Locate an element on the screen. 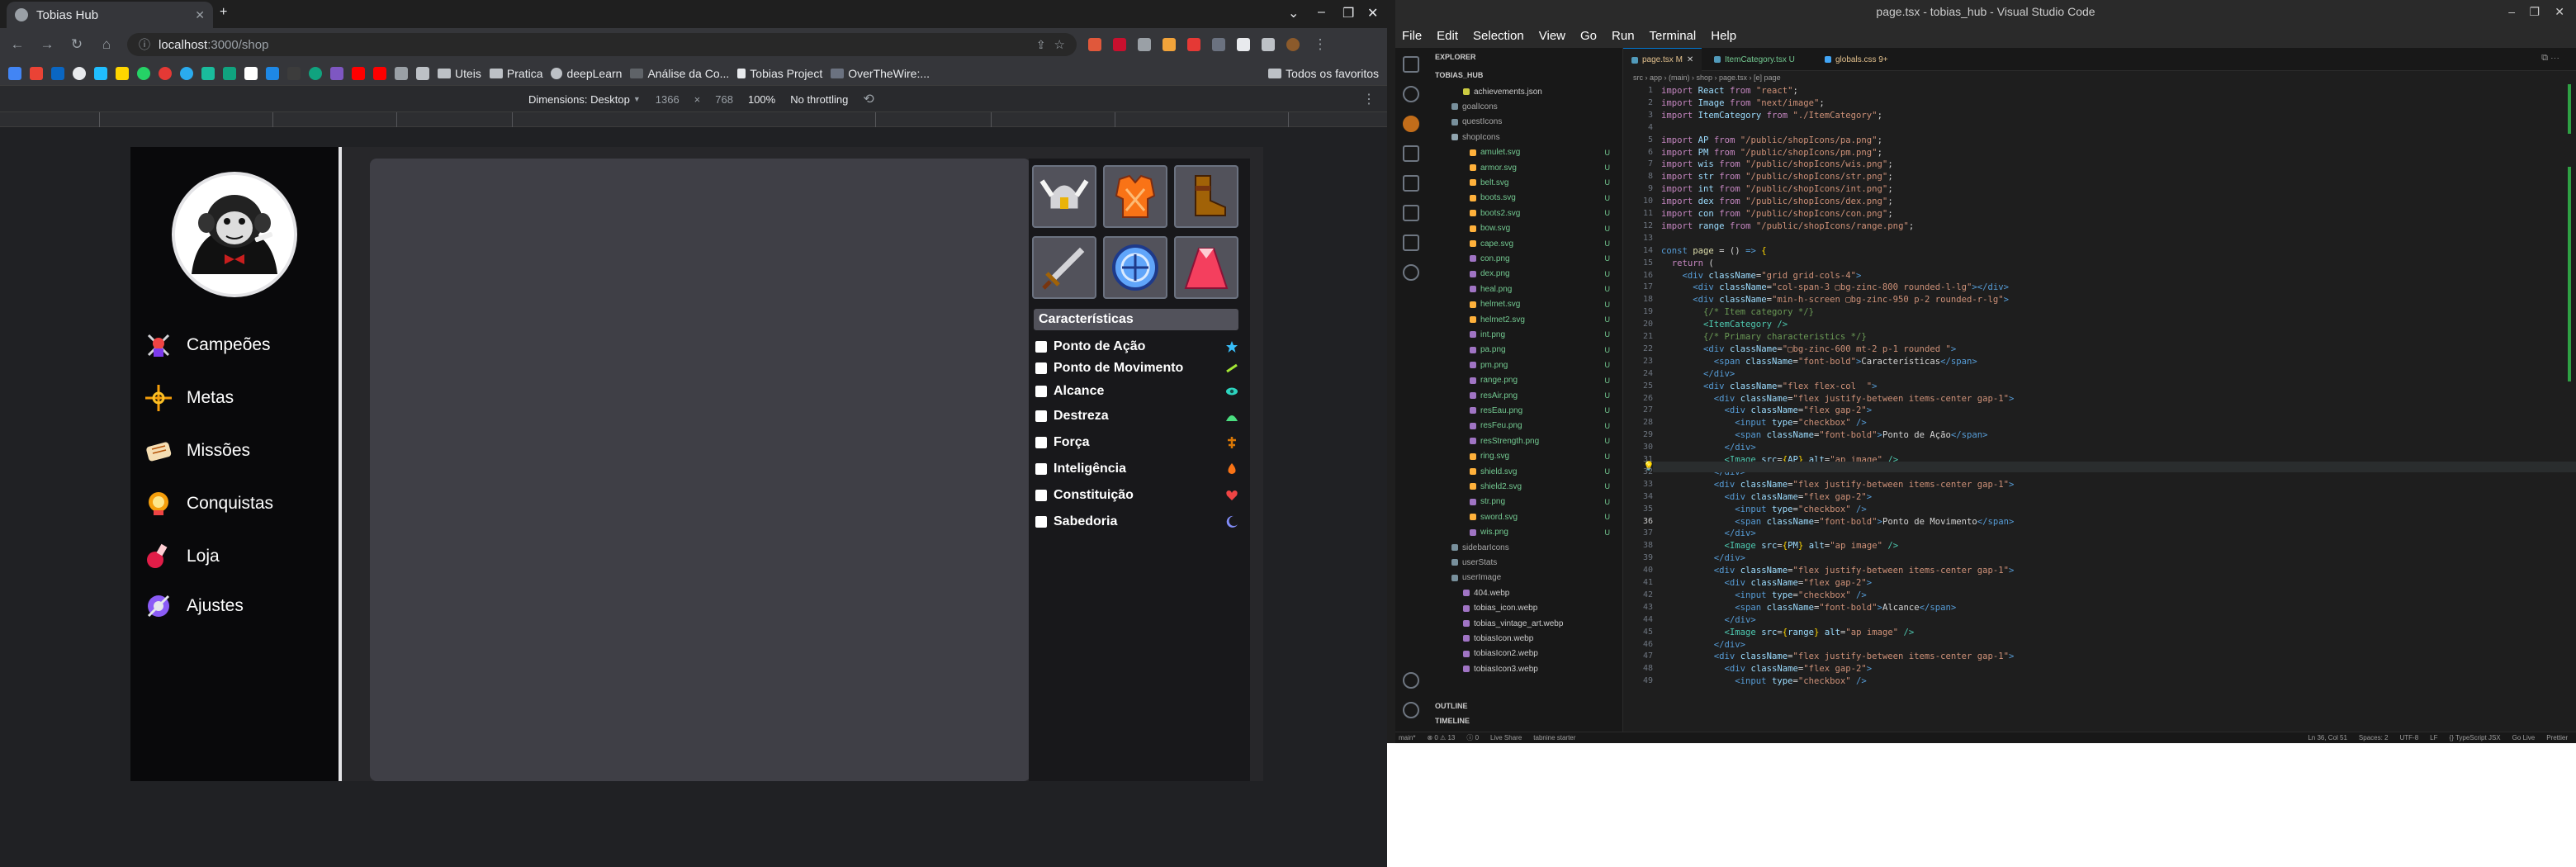 The height and width of the screenshot is (867, 2576). code-line: <div className="flex flex-col "> is located at coordinates (1769, 386).